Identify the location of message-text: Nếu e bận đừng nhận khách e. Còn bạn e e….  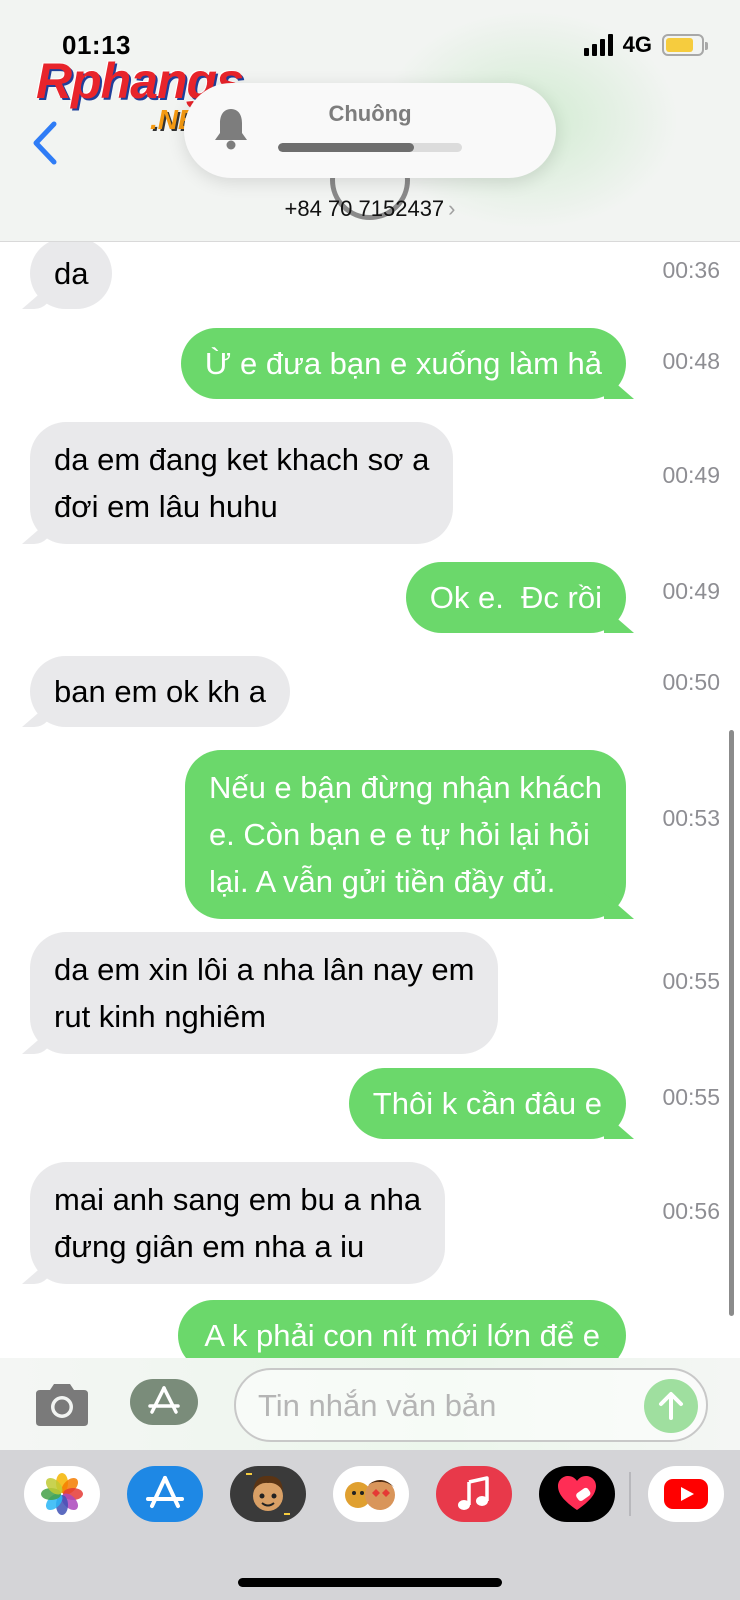
(405, 834).